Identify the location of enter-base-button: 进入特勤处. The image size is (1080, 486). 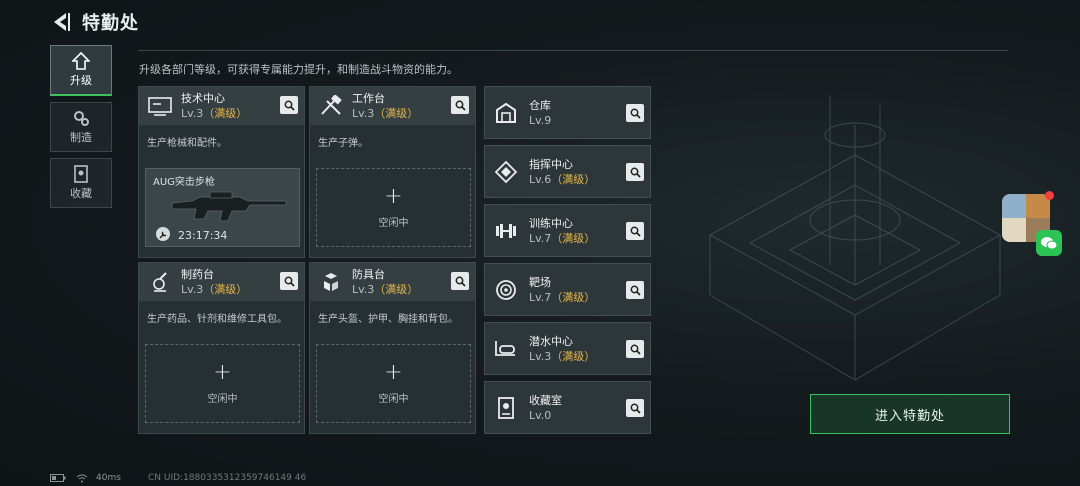
(910, 414).